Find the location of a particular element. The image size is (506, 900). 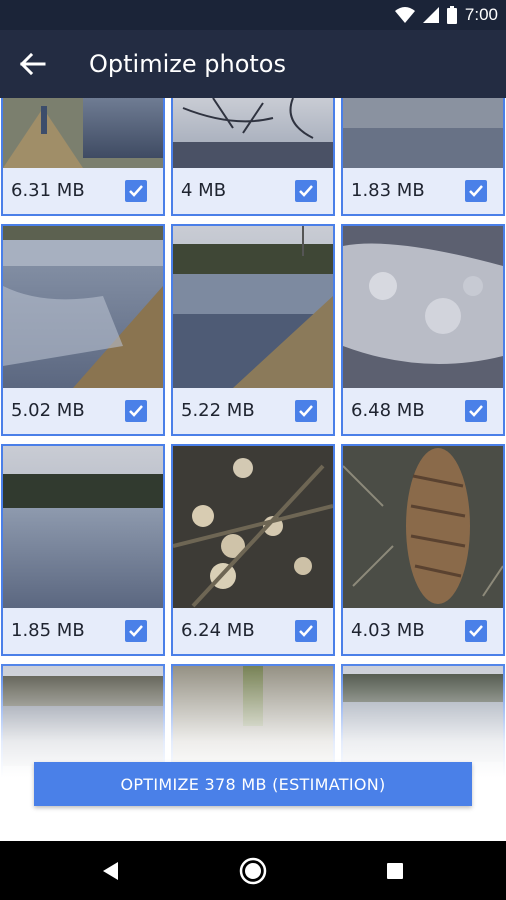

photo-tile: 1.83 MB is located at coordinates (423, 157).